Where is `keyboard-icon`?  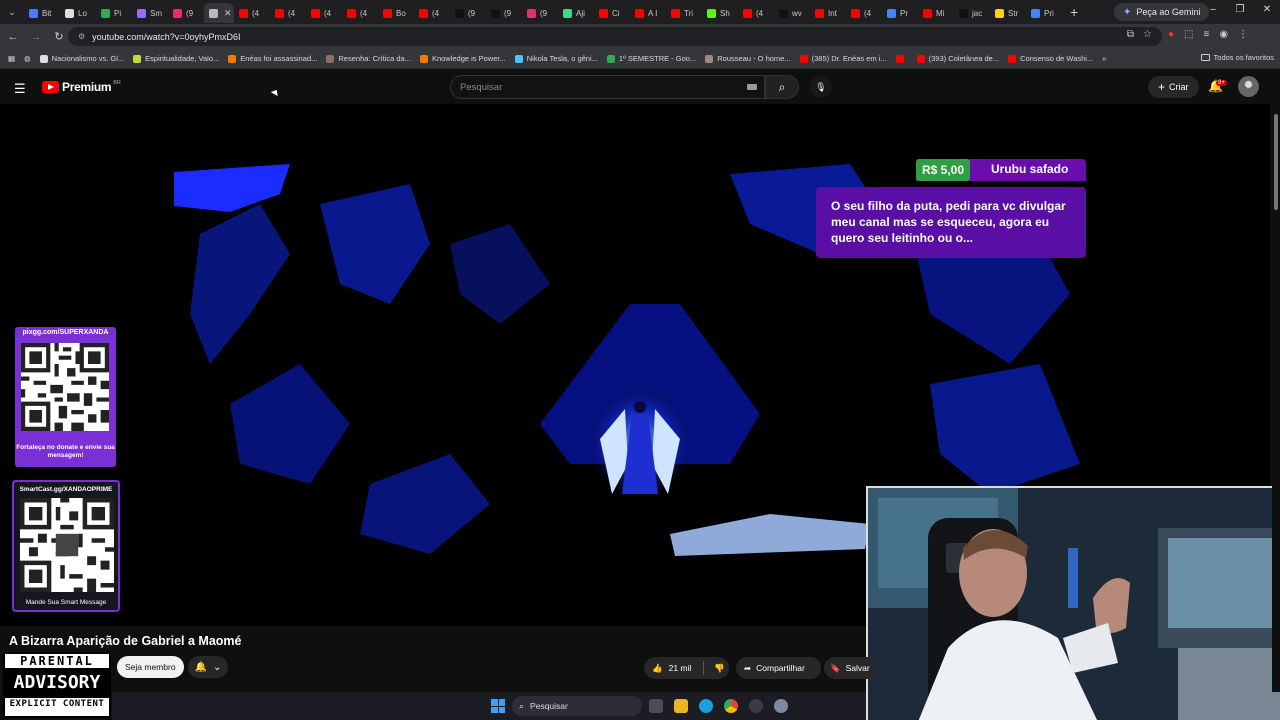 keyboard-icon is located at coordinates (752, 87).